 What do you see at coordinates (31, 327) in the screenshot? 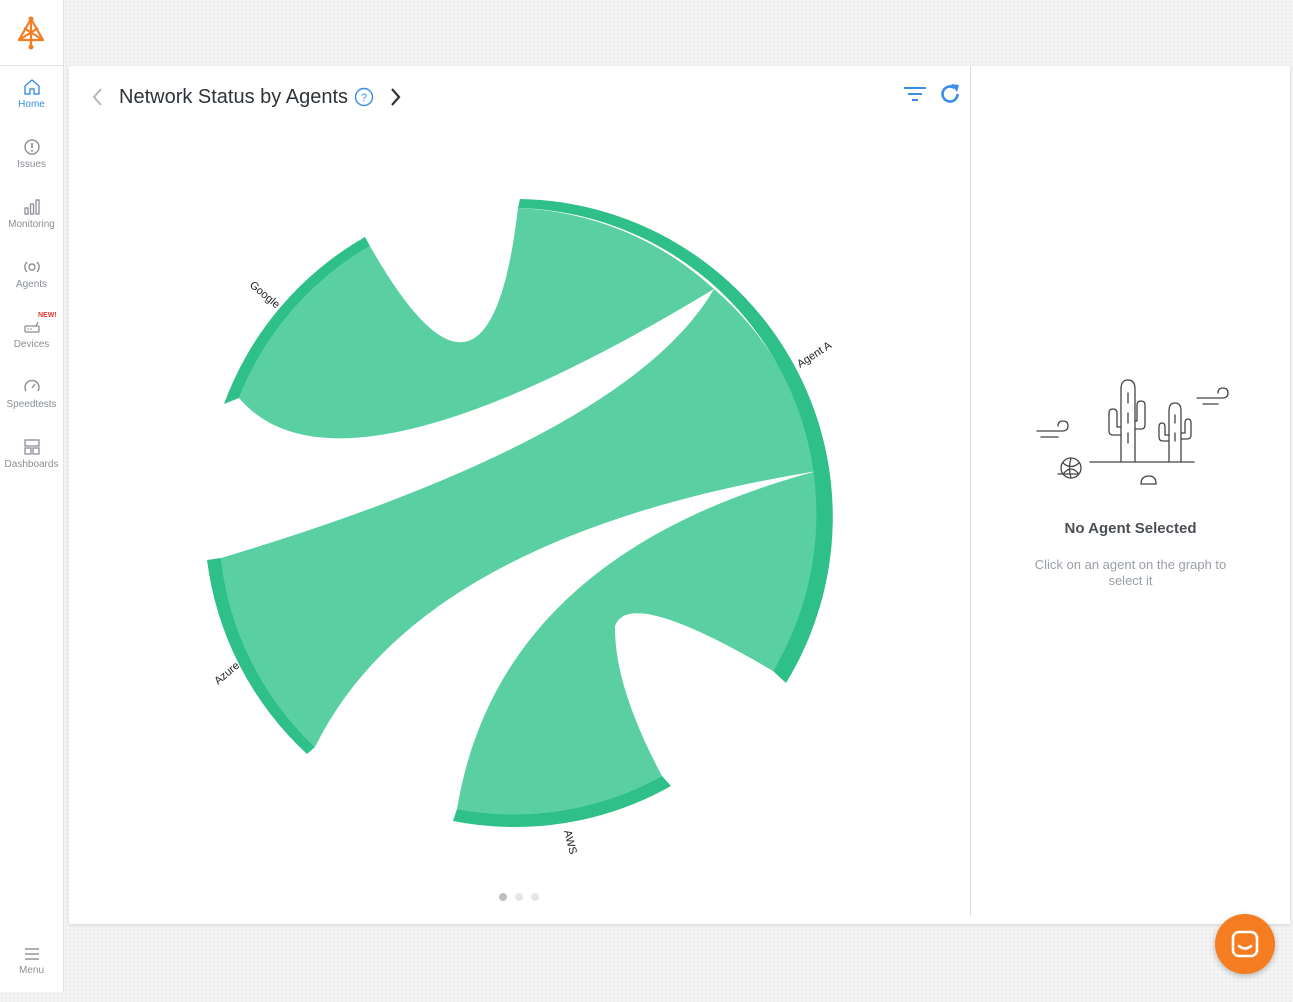
I see `router-icon` at bounding box center [31, 327].